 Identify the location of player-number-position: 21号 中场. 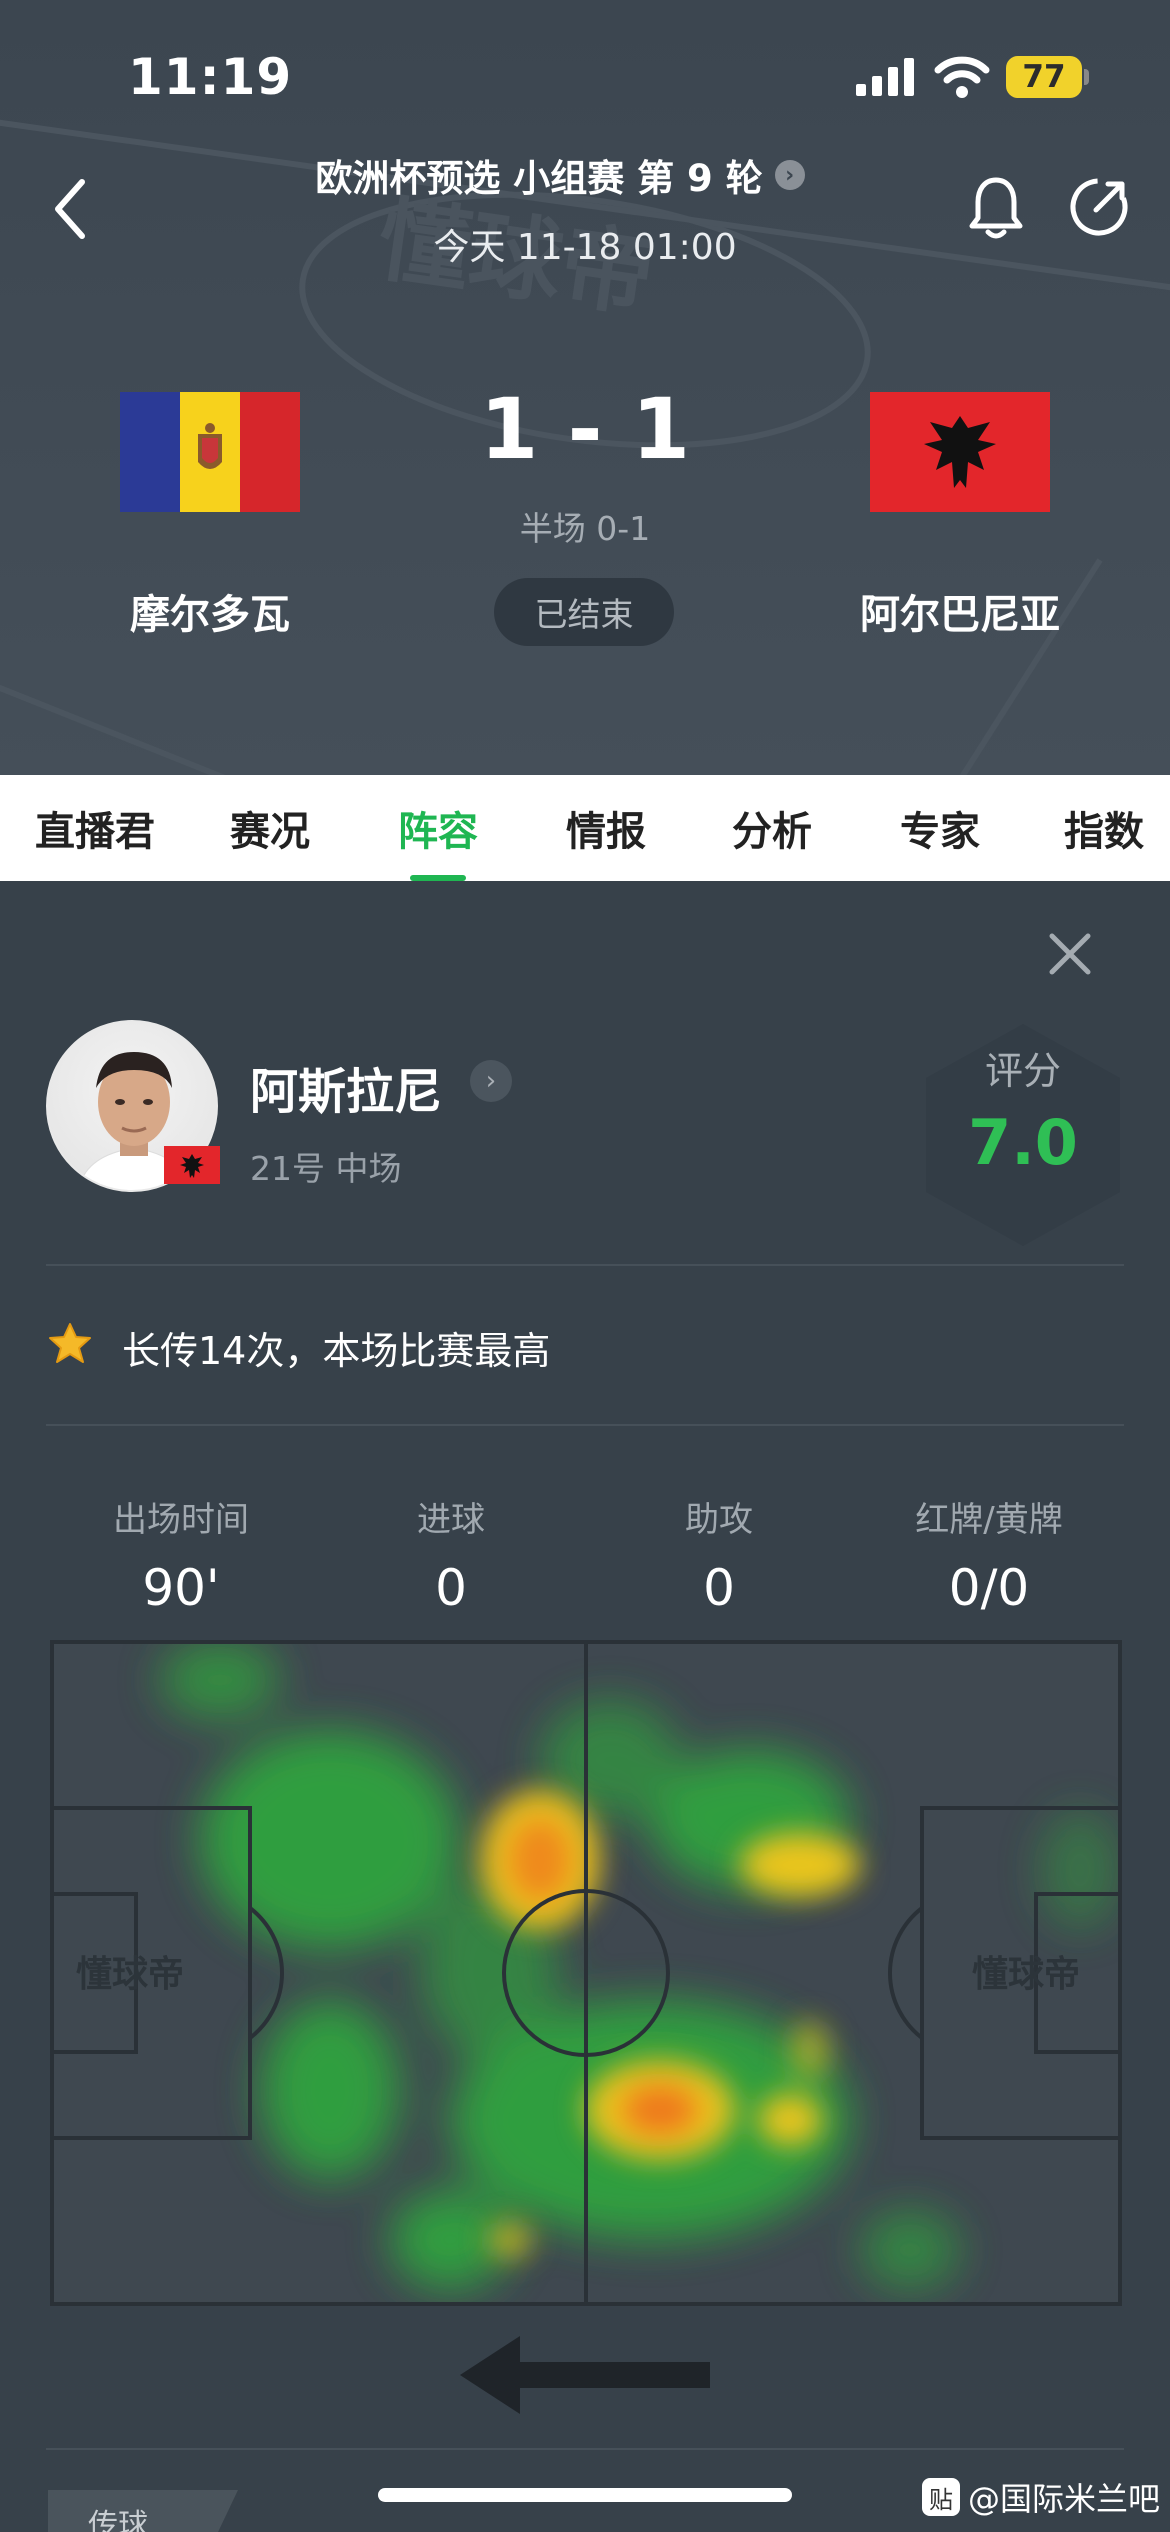
(326, 1168).